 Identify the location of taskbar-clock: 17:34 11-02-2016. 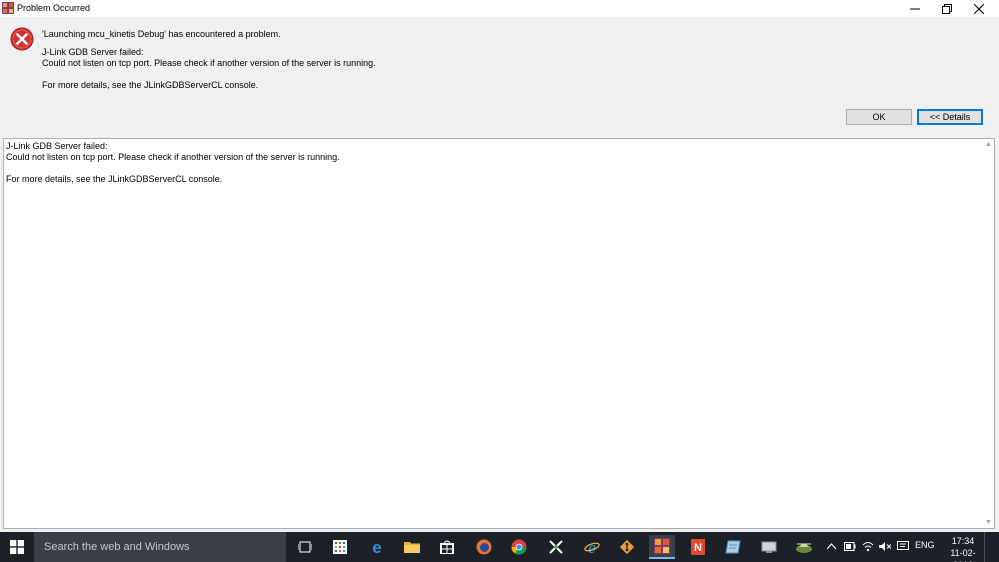
(963, 548).